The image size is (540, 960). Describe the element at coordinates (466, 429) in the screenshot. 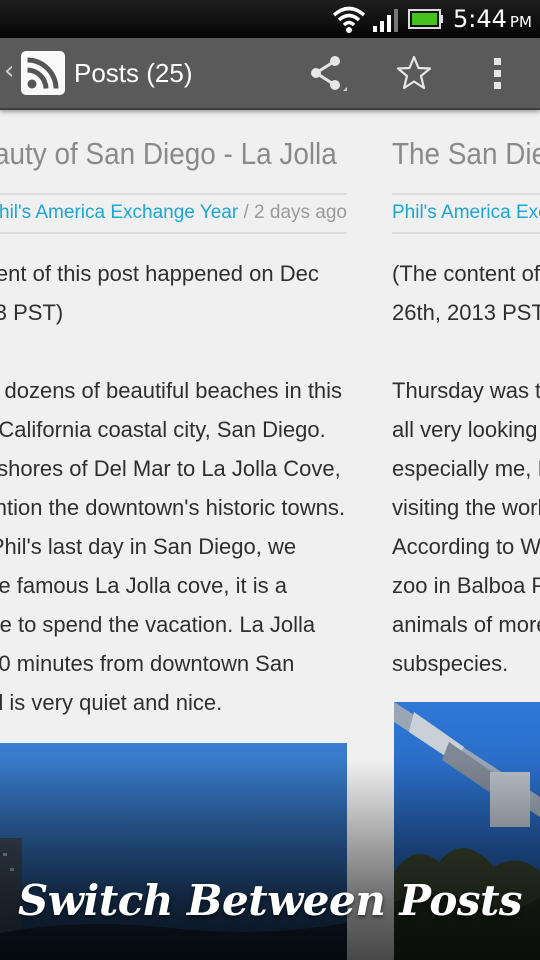

I see `body-line: all very looking forward to it,` at that location.